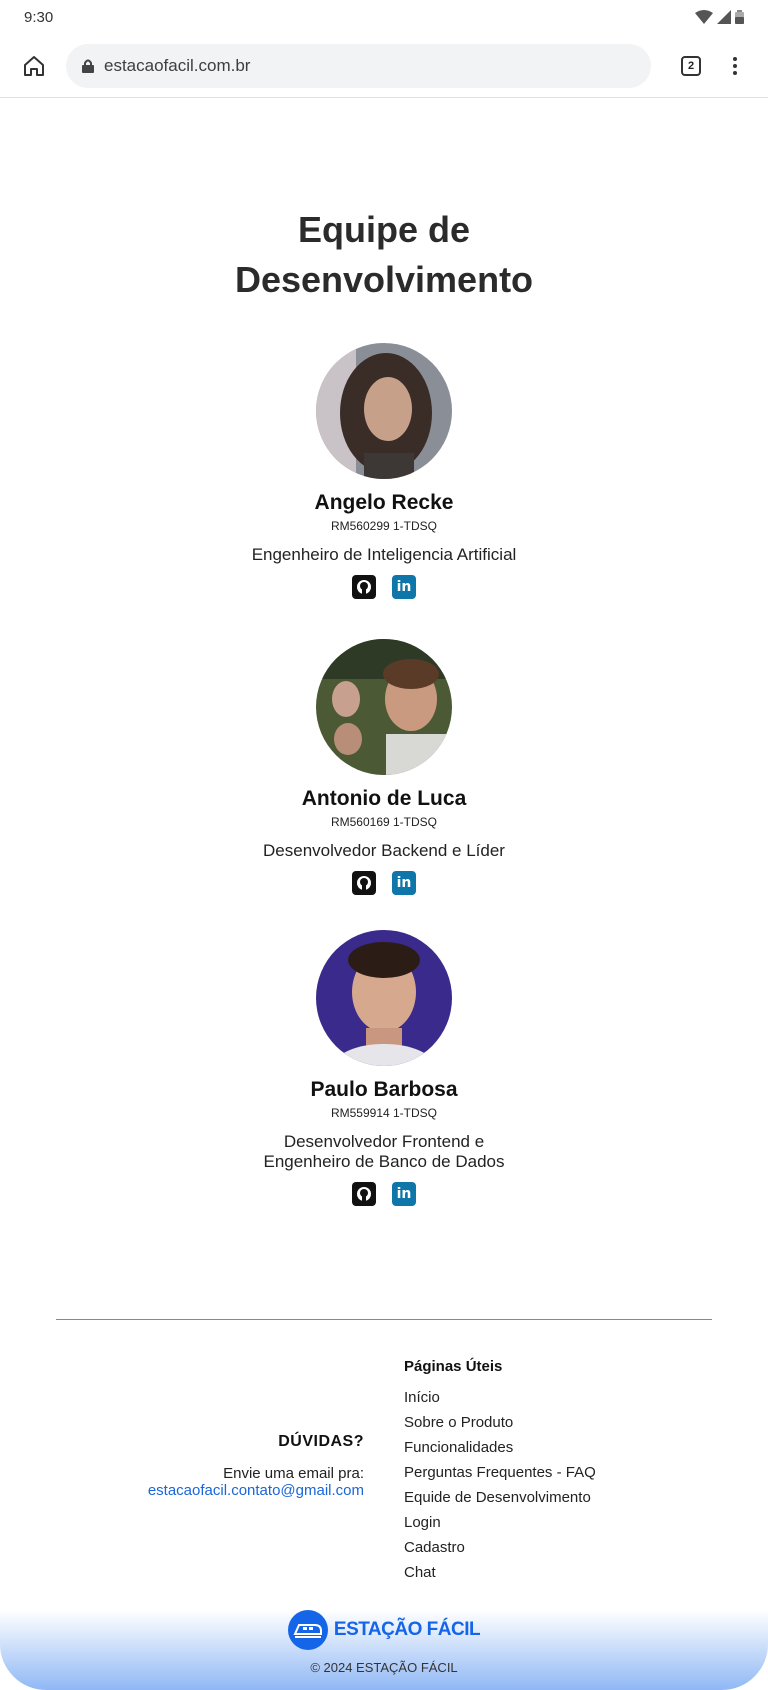 This screenshot has height=1690, width=768. What do you see at coordinates (704, 17) in the screenshot?
I see `wifi-icon` at bounding box center [704, 17].